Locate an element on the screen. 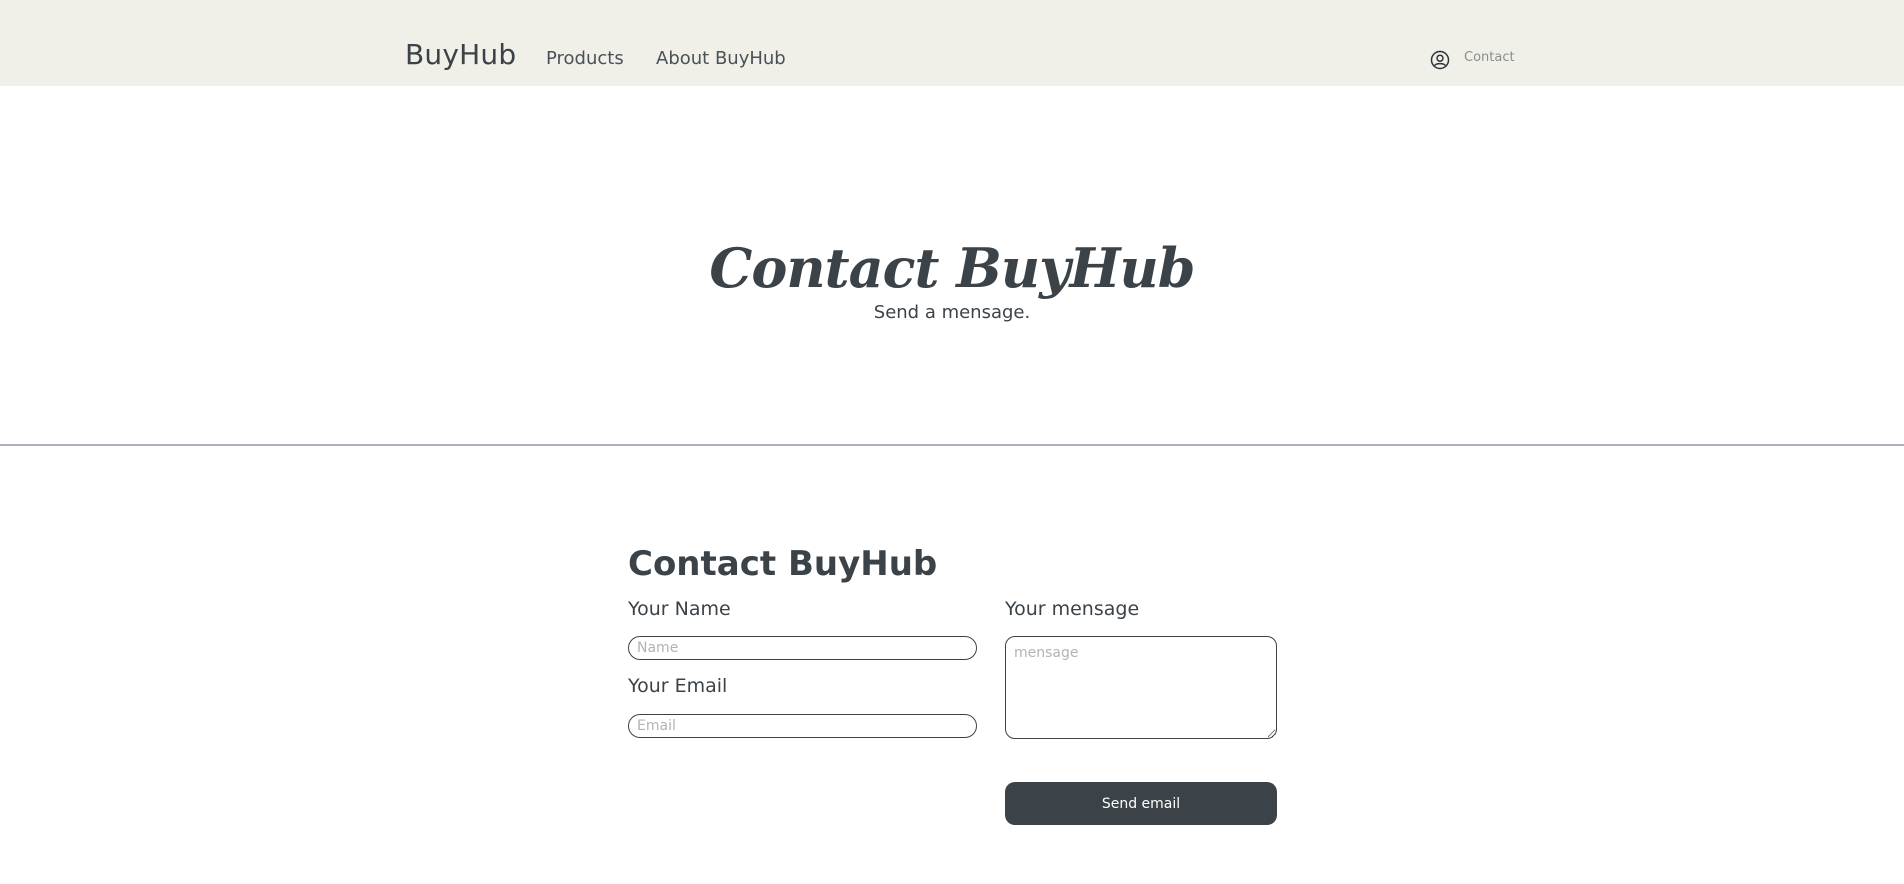 The height and width of the screenshot is (884, 1904). message-label: Your mensage is located at coordinates (1072, 609).